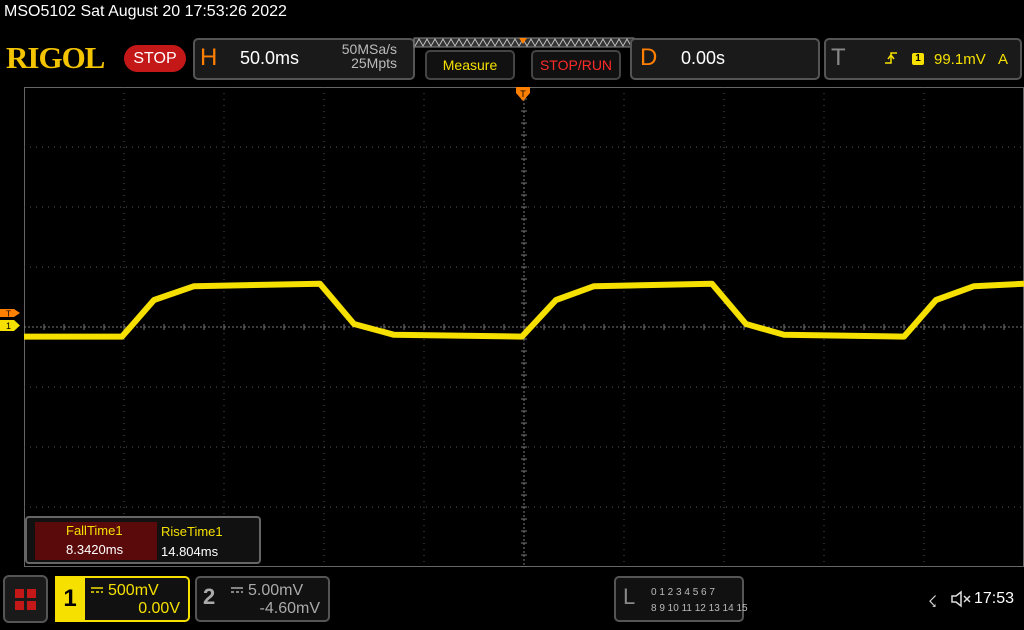 The height and width of the screenshot is (630, 1024). I want to click on la-channels-row1: 0 1 2 3 4 5 6 7, so click(683, 592).